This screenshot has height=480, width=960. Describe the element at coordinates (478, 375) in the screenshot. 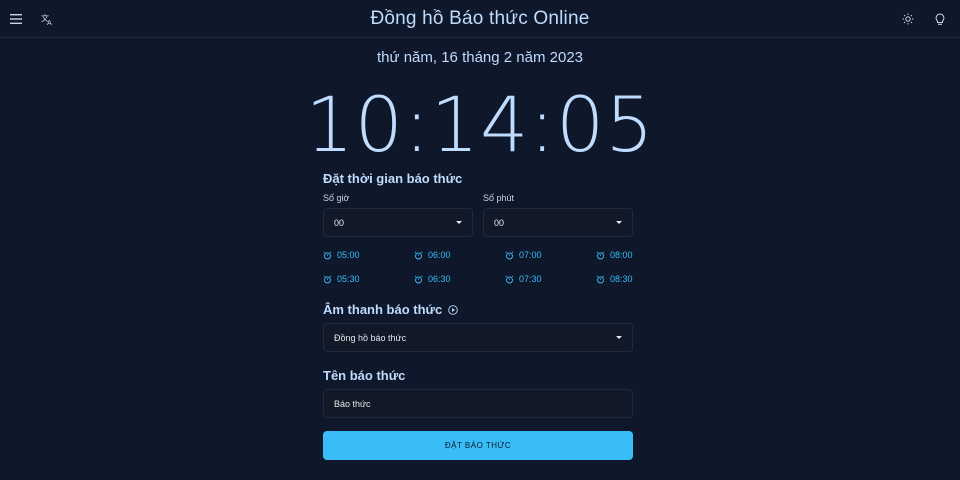

I see `name-section: Tên báo thức` at that location.